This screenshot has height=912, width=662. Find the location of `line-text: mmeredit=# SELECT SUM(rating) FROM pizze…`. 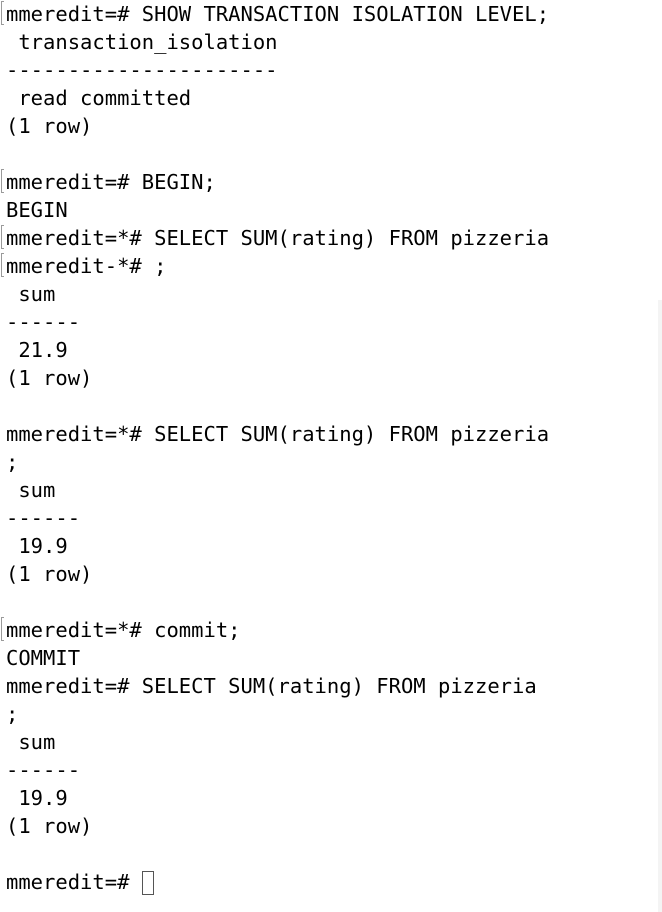

line-text: mmeredit=# SELECT SUM(rating) FROM pizze… is located at coordinates (271, 686).